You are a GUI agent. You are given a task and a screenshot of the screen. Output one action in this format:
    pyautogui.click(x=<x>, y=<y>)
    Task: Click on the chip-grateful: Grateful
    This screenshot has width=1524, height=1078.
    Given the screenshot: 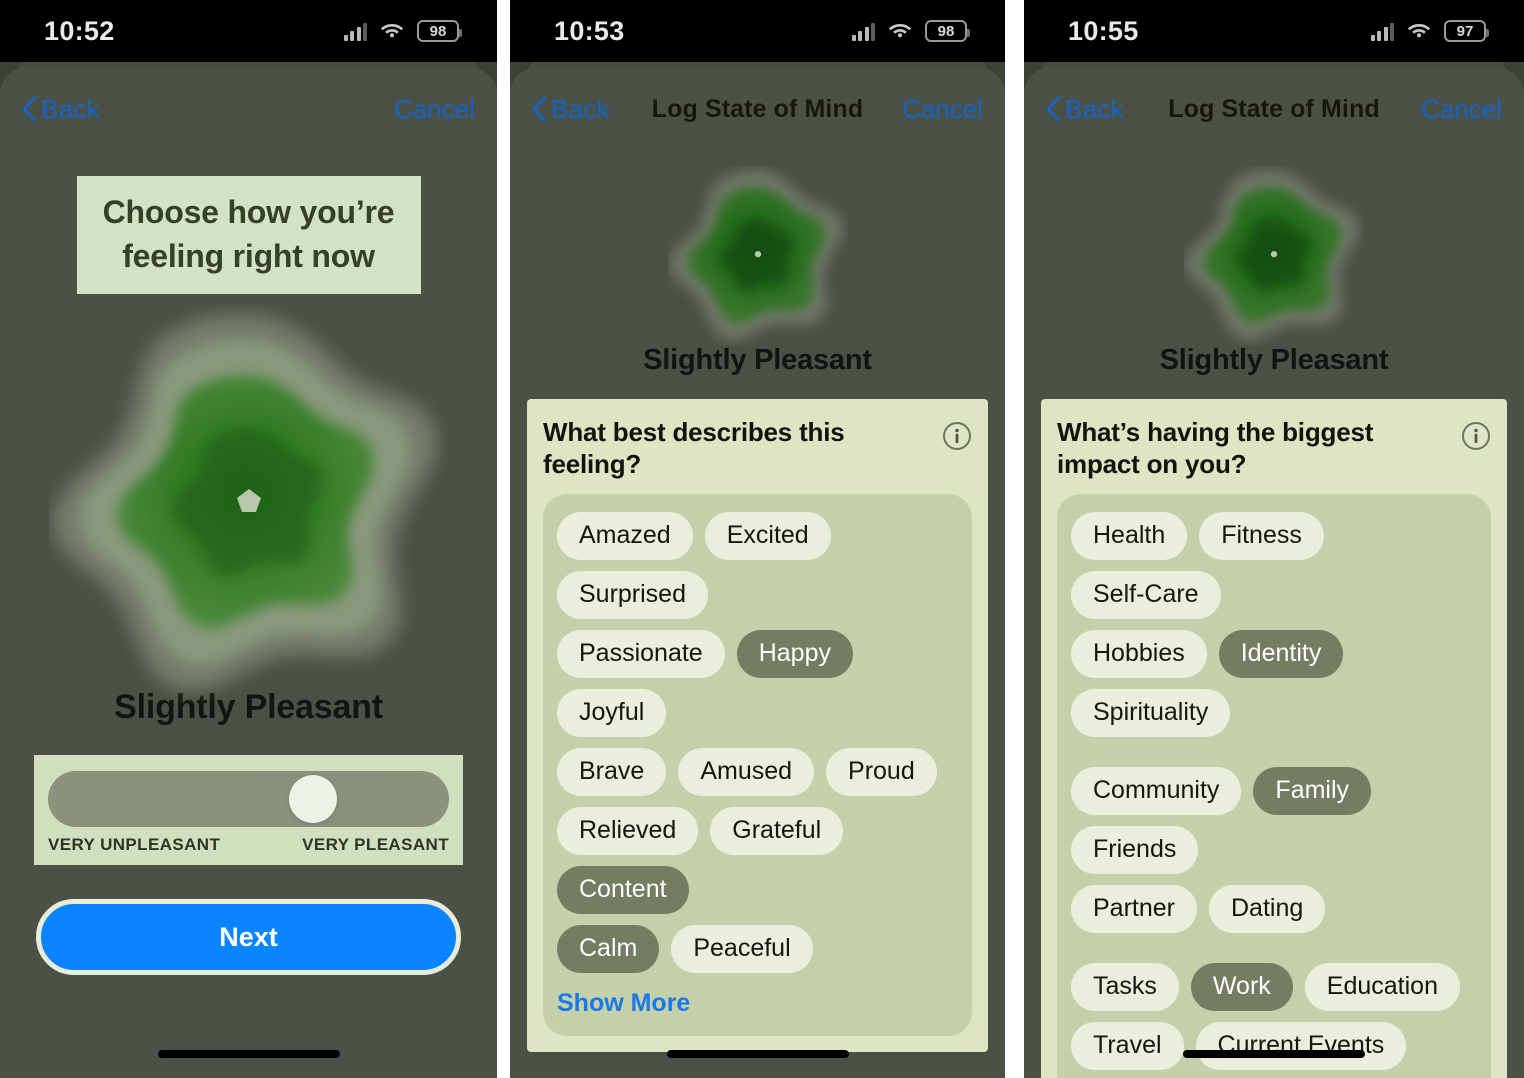 What is the action you would take?
    pyautogui.click(x=777, y=831)
    